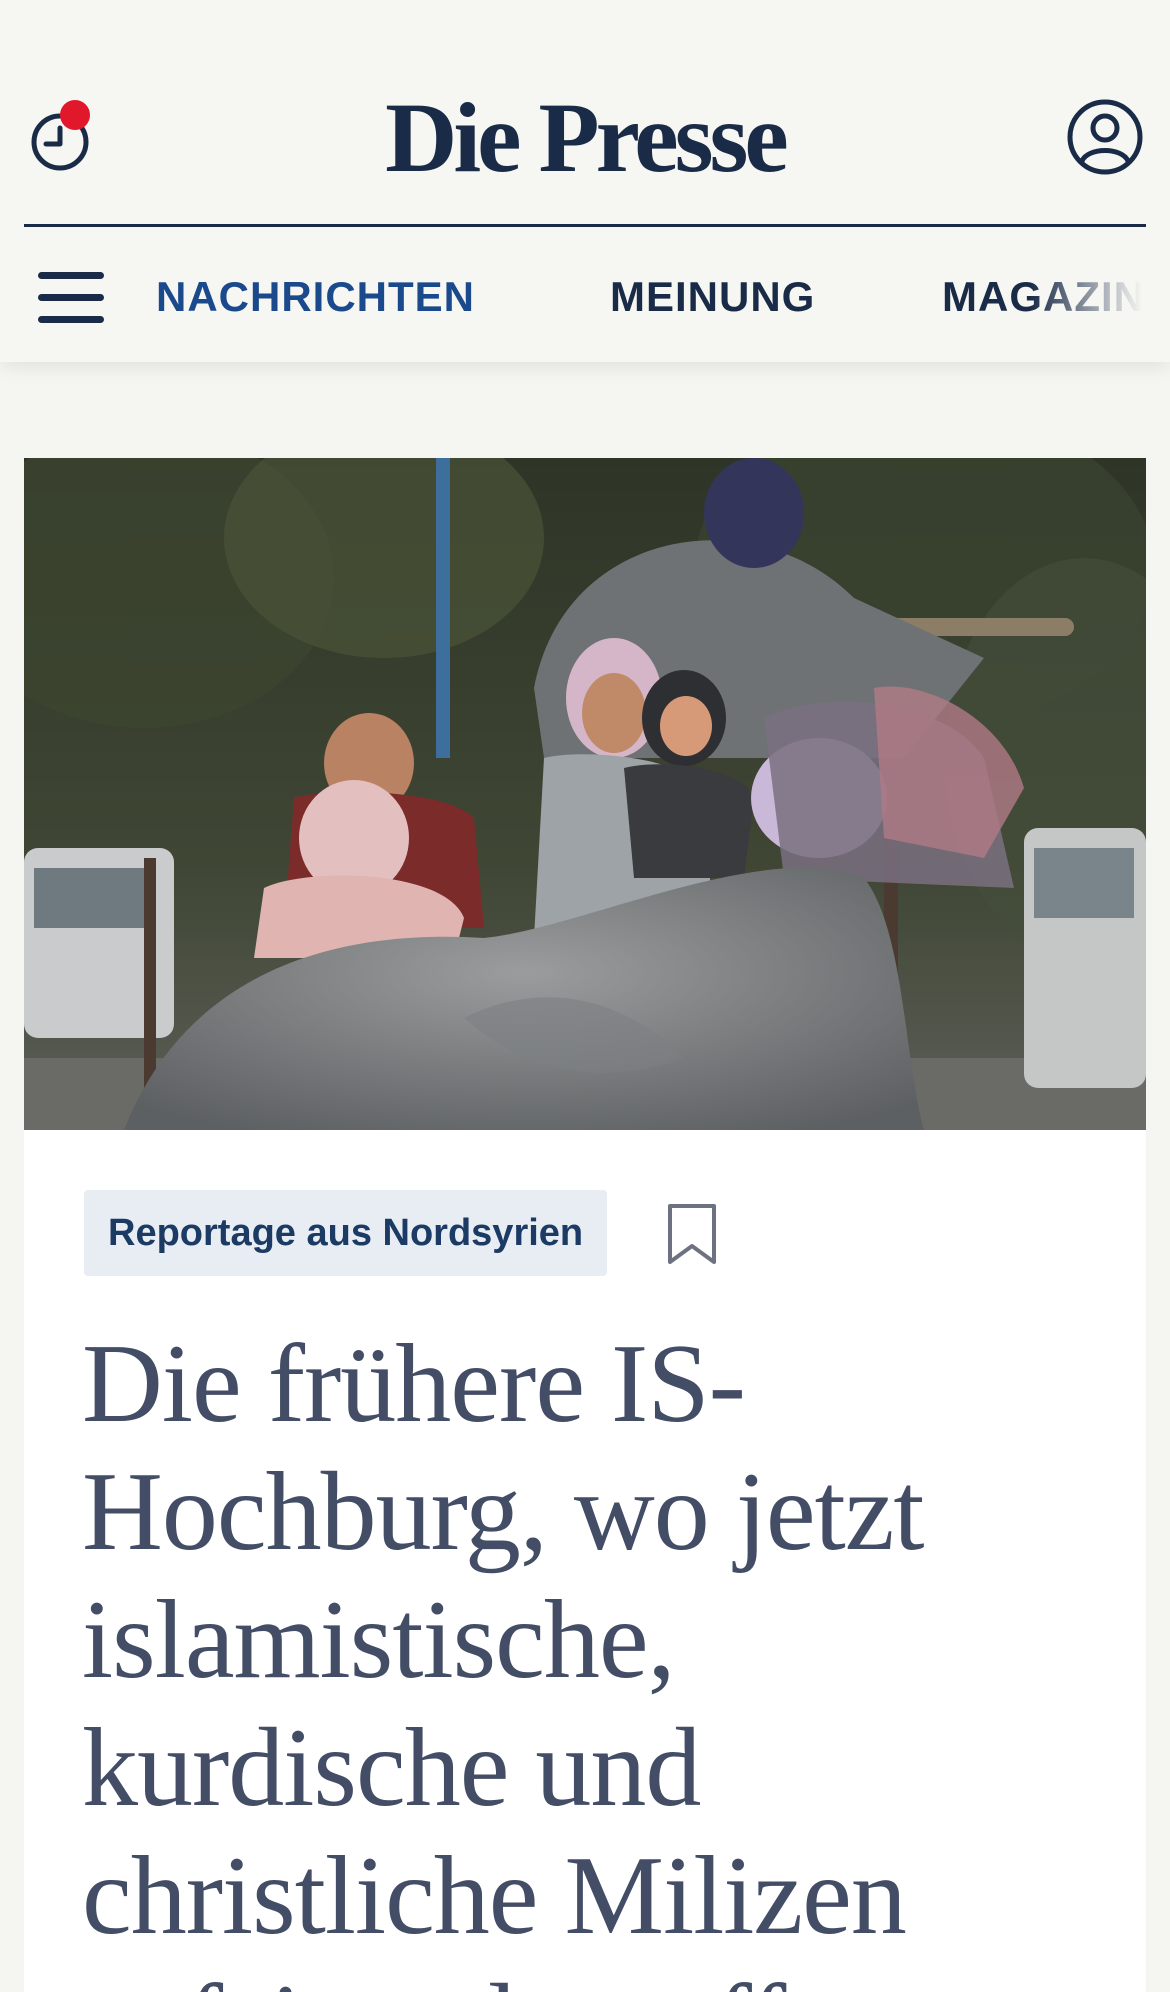  I want to click on nav-item-meinung: MEINUNG, so click(712, 297).